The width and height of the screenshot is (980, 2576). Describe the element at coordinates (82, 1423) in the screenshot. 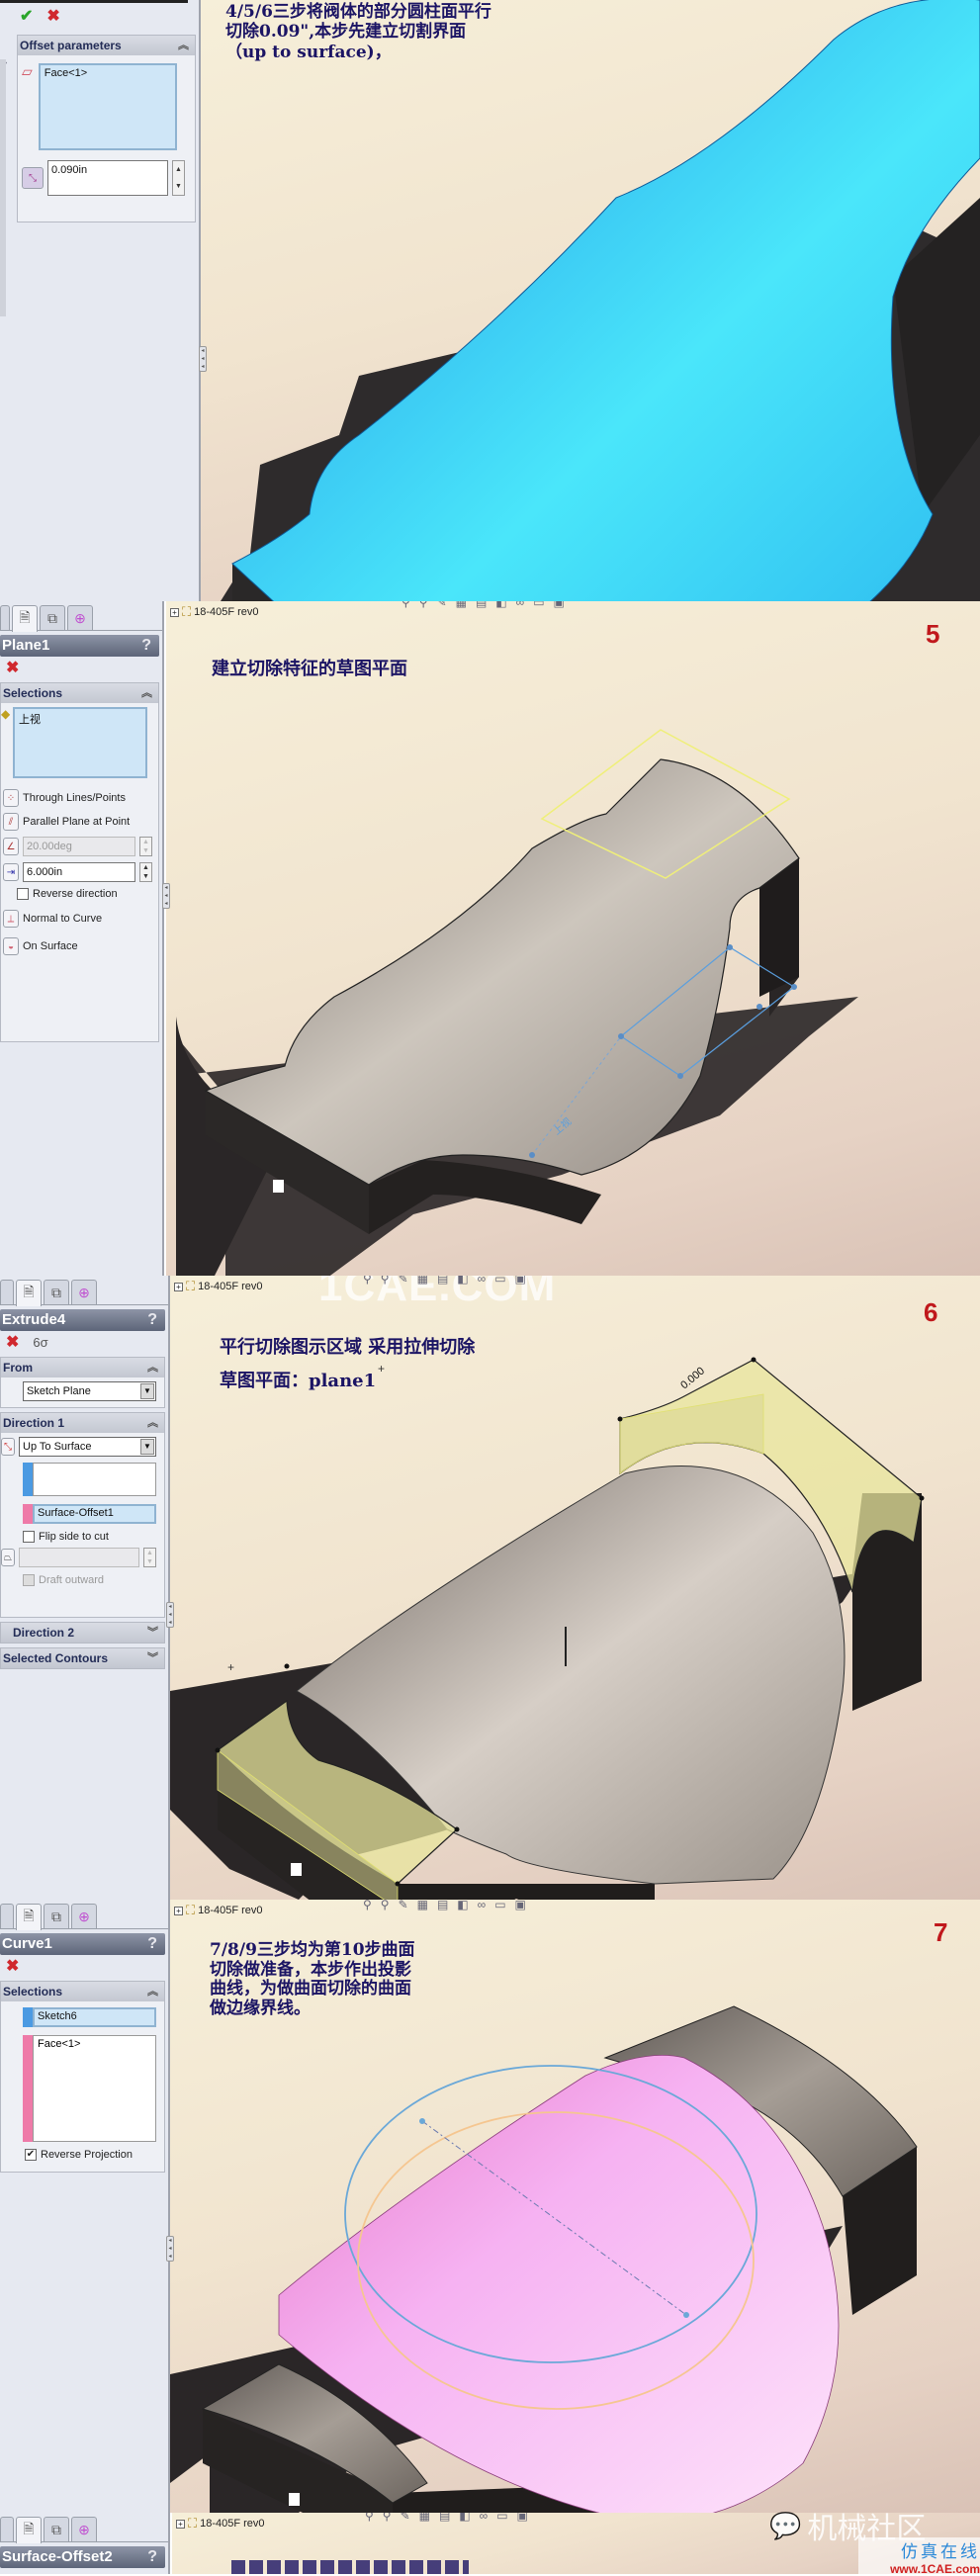

I see `section-header: Direction 1 ︽` at that location.